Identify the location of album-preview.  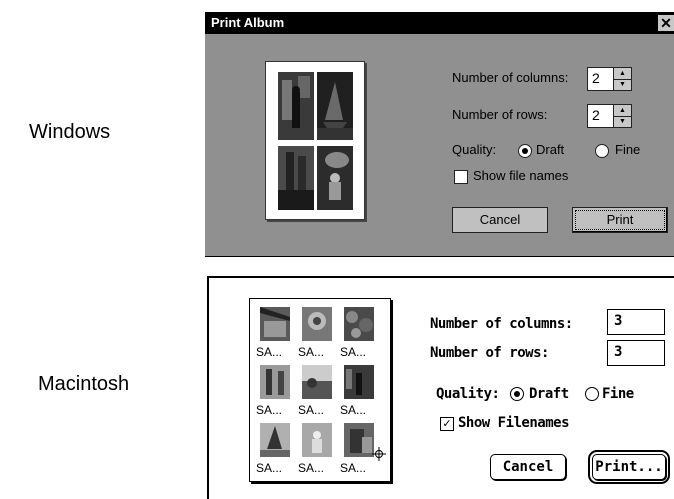
(315, 140).